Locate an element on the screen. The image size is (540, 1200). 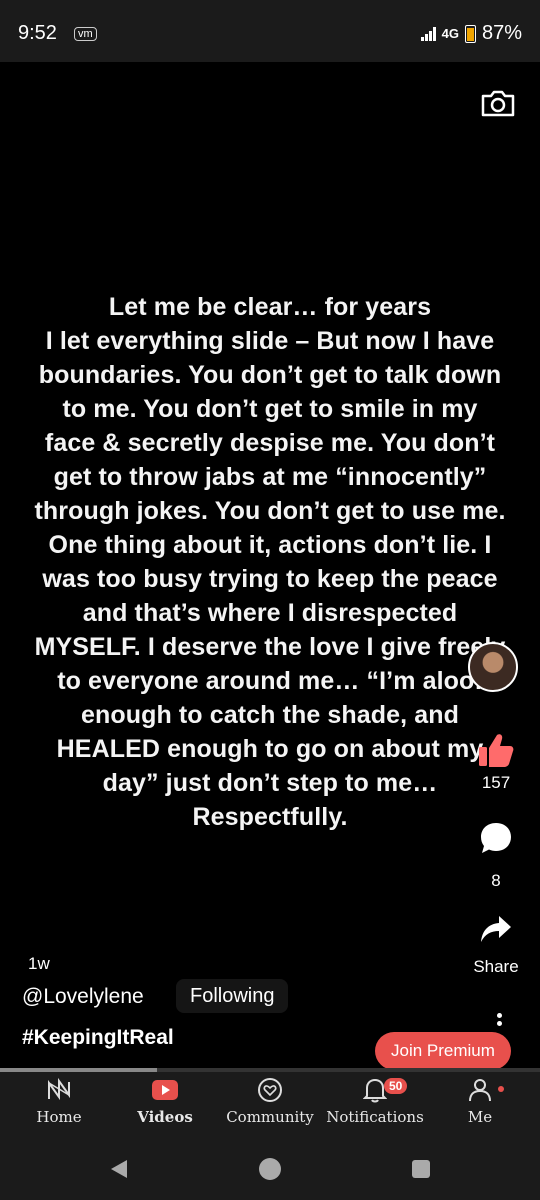
post-text-line: MYSELF. I deserve the love I give freely is located at coordinates (270, 647).